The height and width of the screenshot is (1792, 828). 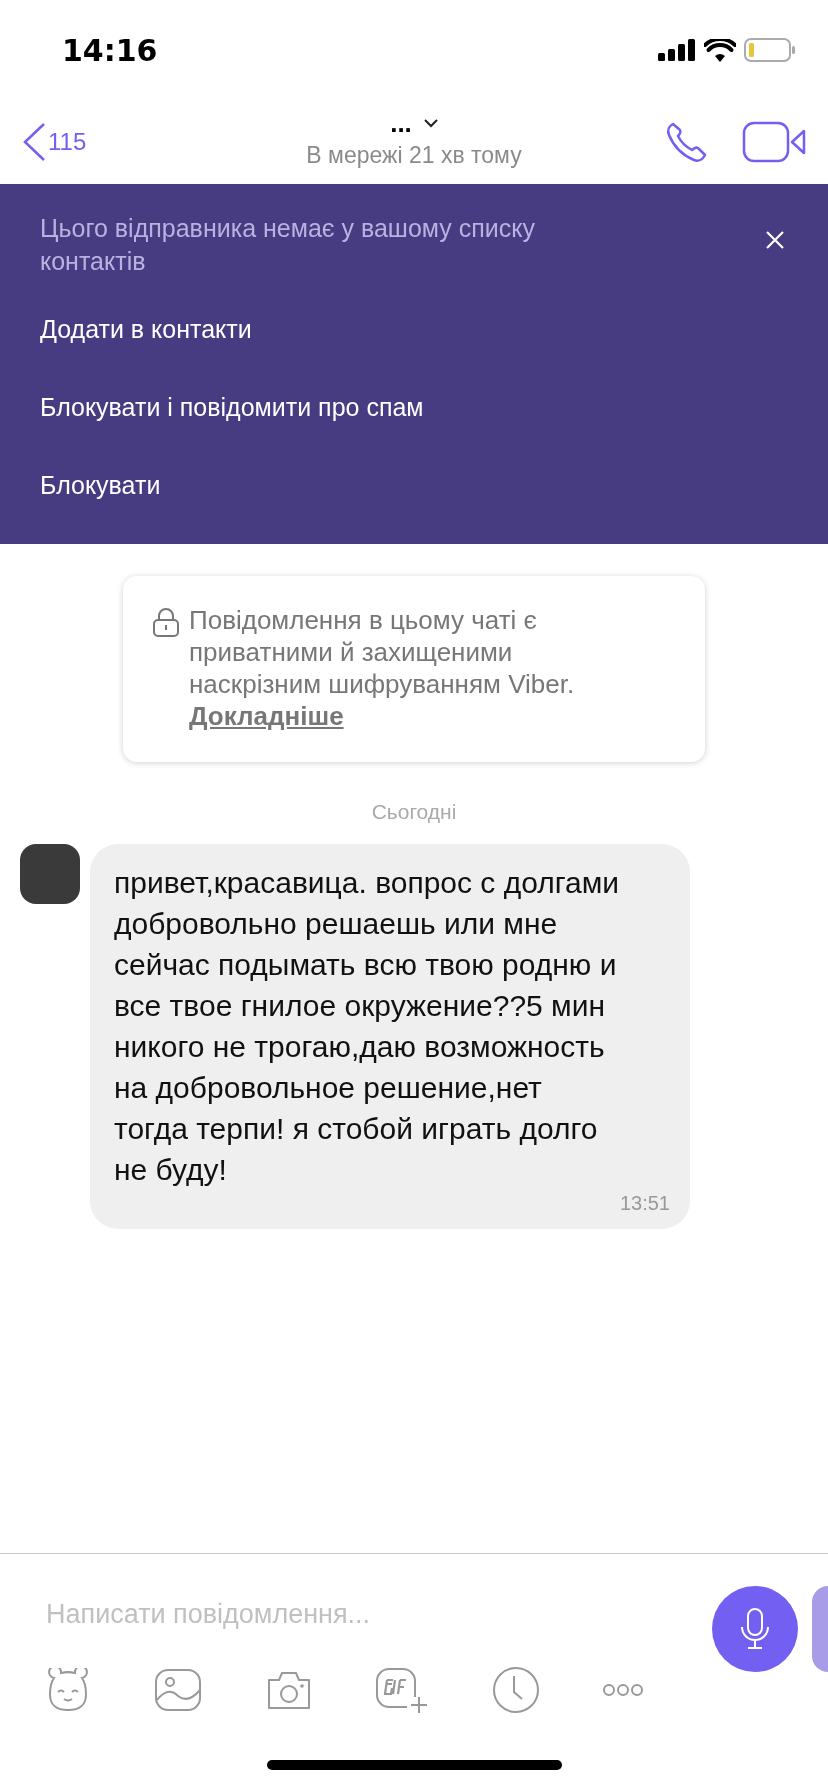 What do you see at coordinates (166, 622) in the screenshot?
I see `lock-icon` at bounding box center [166, 622].